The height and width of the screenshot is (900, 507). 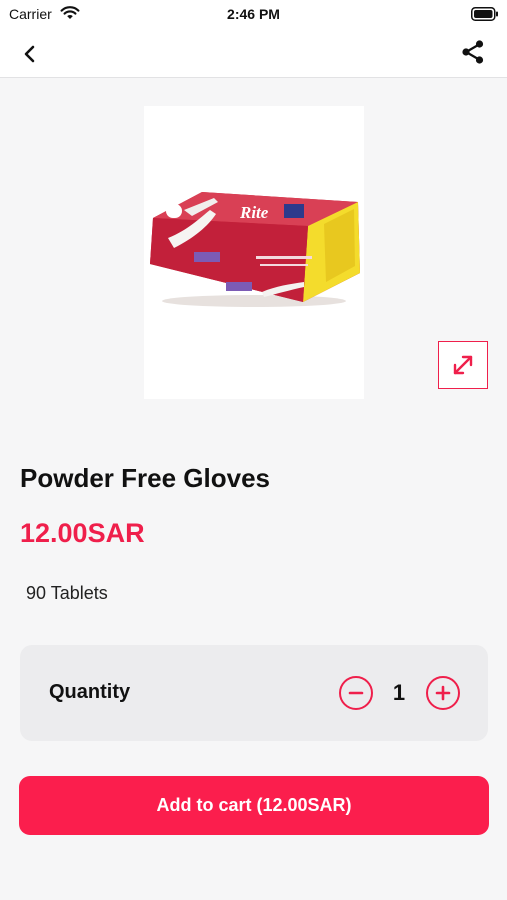 I want to click on share-button, so click(x=473, y=52).